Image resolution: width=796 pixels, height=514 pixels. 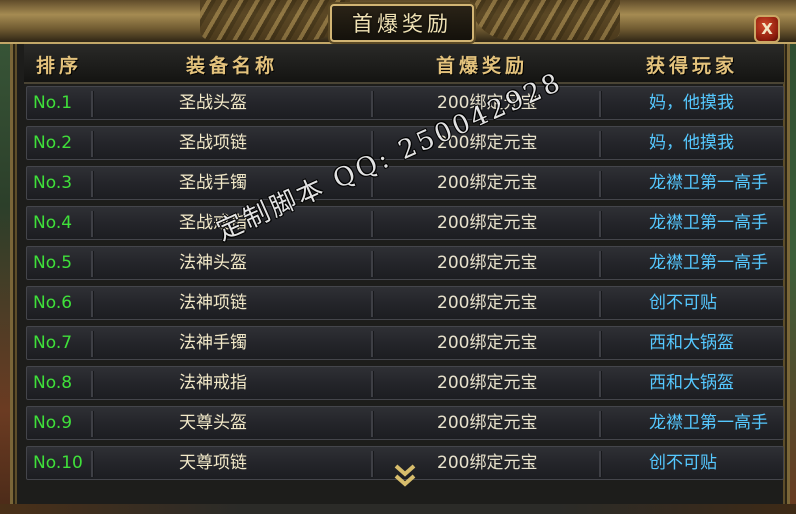 What do you see at coordinates (53, 343) in the screenshot?
I see `row-rank: No.7` at bounding box center [53, 343].